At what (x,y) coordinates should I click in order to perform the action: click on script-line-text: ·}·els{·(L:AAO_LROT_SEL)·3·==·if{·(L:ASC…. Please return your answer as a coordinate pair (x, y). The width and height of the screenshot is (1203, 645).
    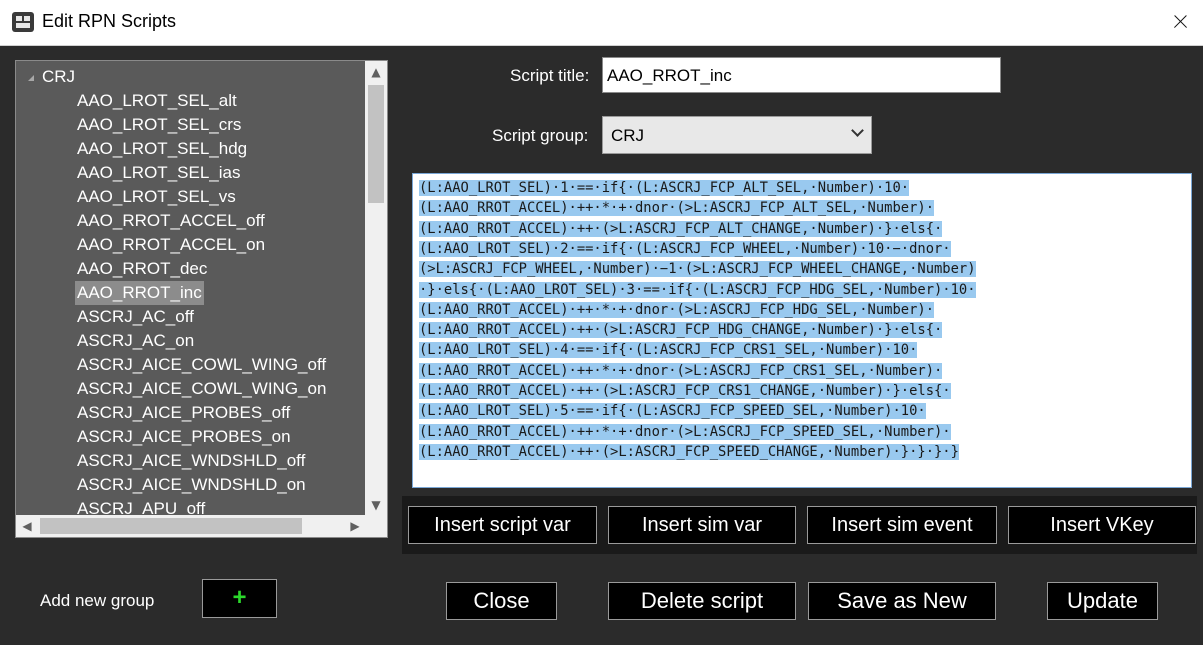
    Looking at the image, I should click on (697, 289).